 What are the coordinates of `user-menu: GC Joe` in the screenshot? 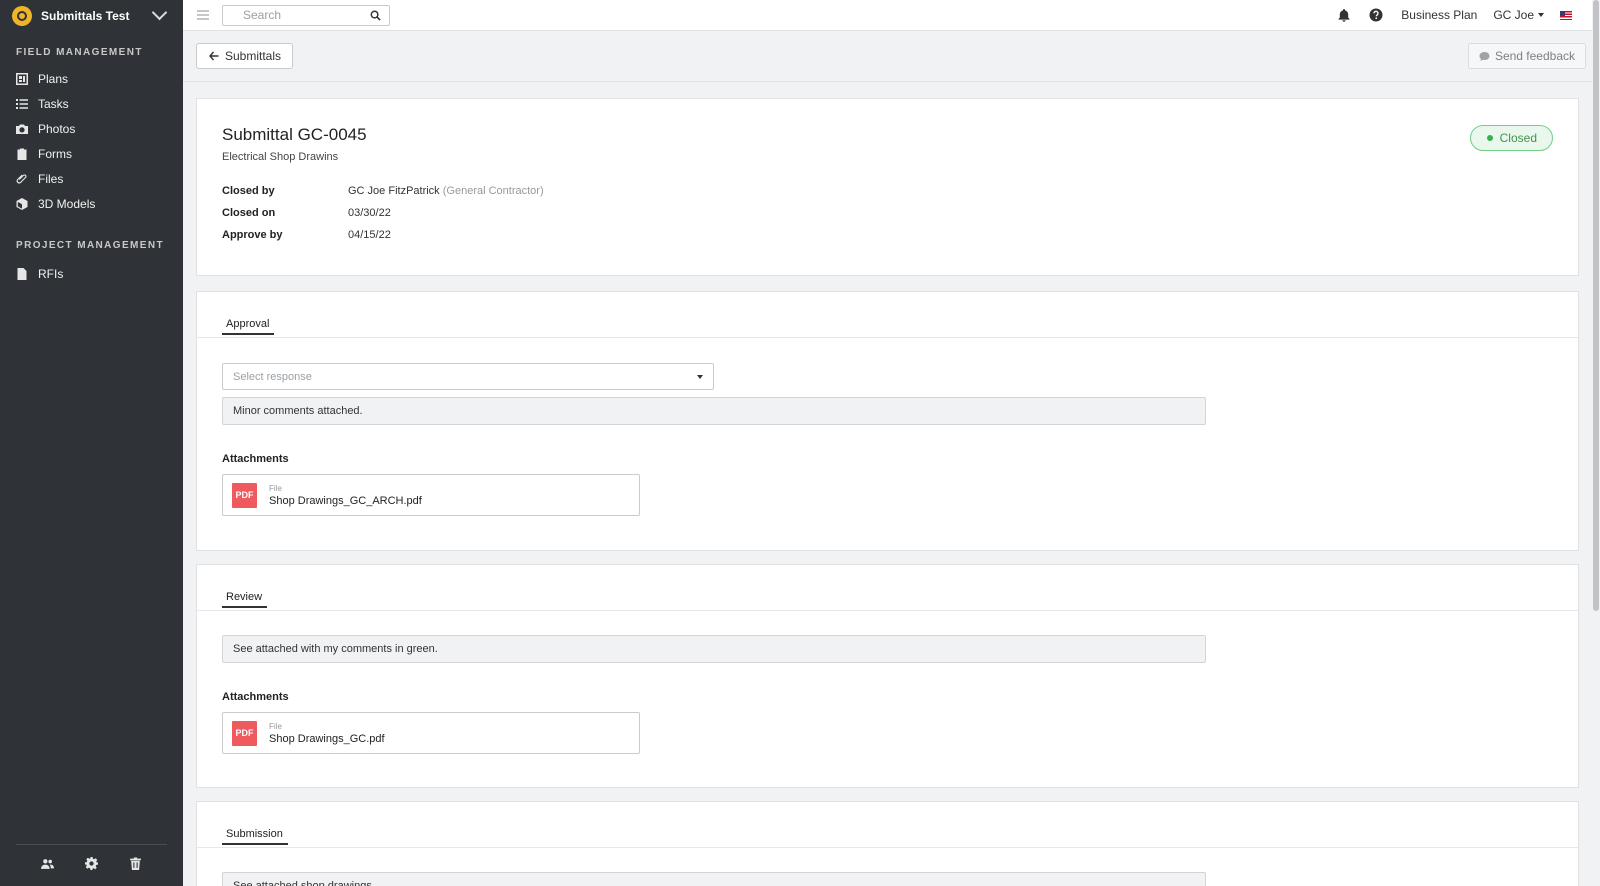 It's located at (1518, 15).